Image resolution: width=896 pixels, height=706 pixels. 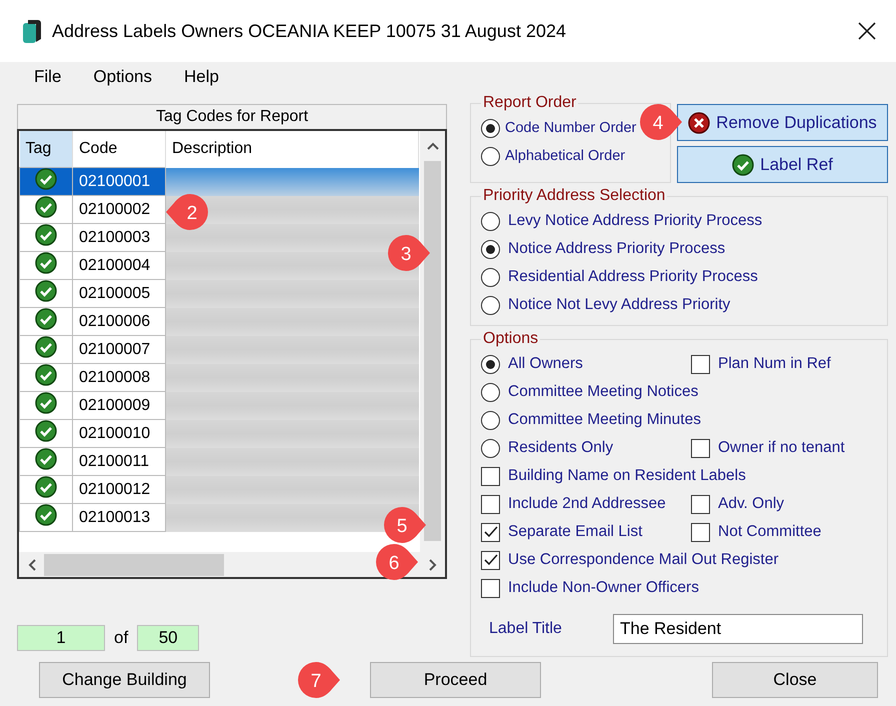 I want to click on option-label: Code Number Order, so click(x=570, y=128).